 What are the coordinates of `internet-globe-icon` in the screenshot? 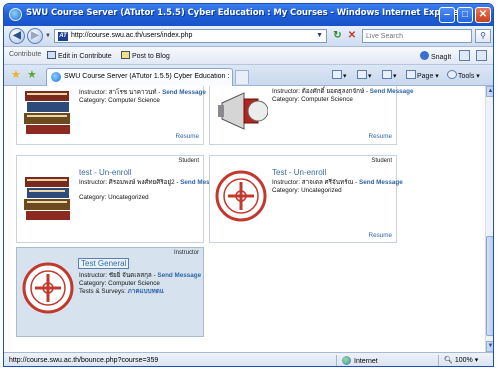 It's located at (346, 360).